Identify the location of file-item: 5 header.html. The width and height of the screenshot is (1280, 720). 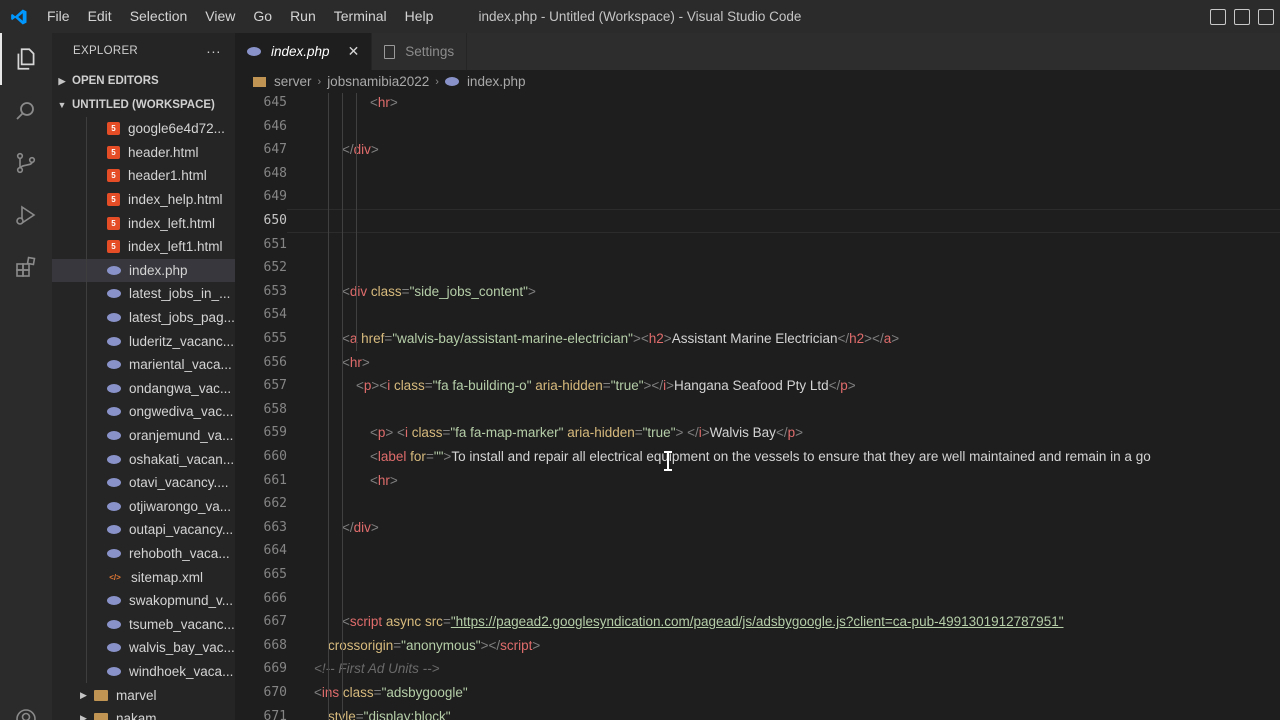
(143, 153).